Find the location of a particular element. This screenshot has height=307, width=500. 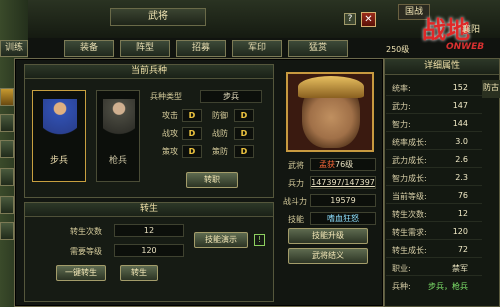

unit-portrait-infantry: 步兵 is located at coordinates (59, 136).